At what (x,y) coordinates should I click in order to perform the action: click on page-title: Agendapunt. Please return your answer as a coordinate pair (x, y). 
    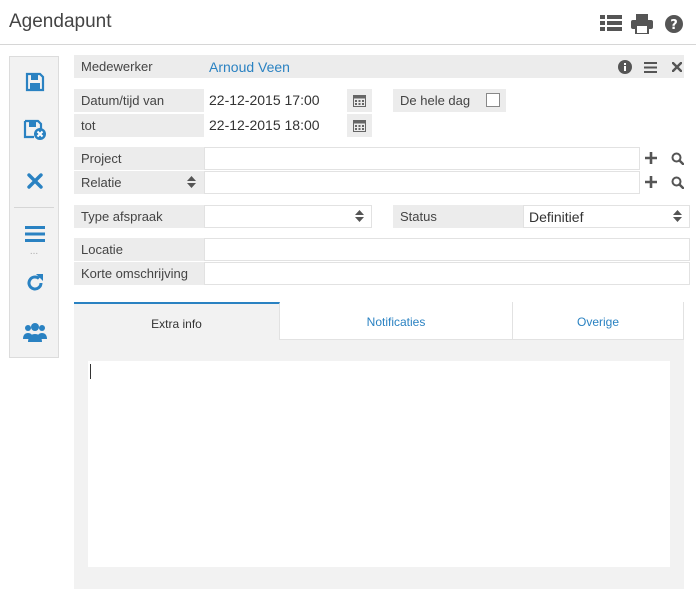
    Looking at the image, I should click on (60, 21).